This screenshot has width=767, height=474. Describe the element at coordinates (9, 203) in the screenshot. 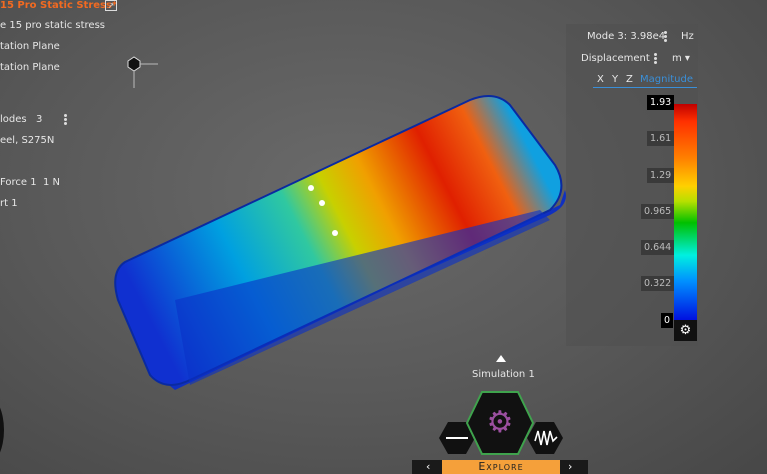

I see `tree-item-part: rt 1` at that location.